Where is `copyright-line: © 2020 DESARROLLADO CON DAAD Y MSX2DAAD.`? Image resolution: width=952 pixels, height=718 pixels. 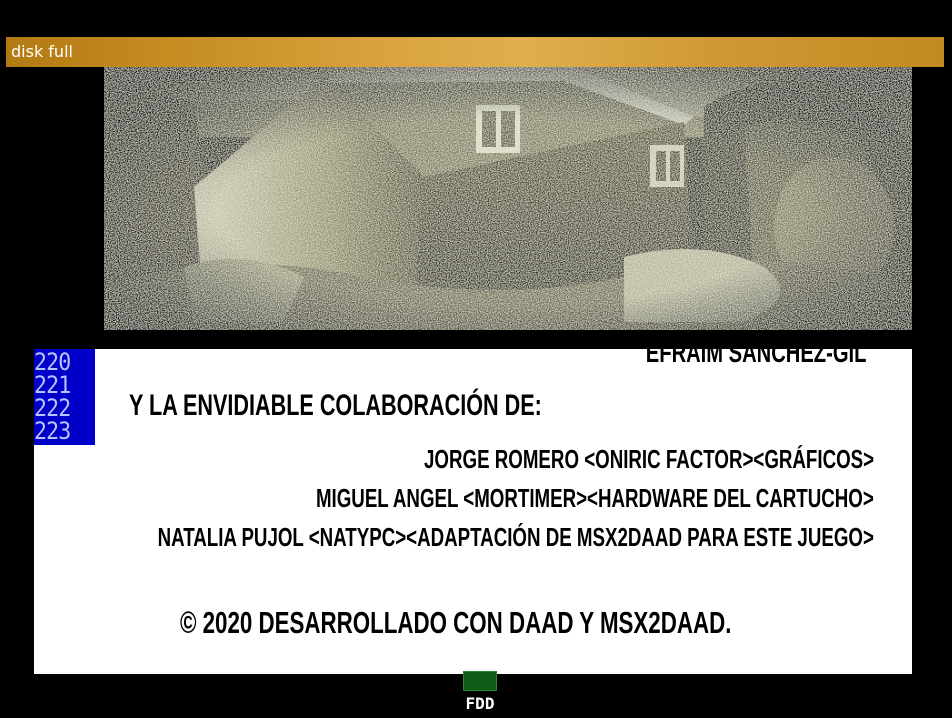 copyright-line: © 2020 DESARROLLADO CON DAAD Y MSX2DAAD. is located at coordinates (456, 622).